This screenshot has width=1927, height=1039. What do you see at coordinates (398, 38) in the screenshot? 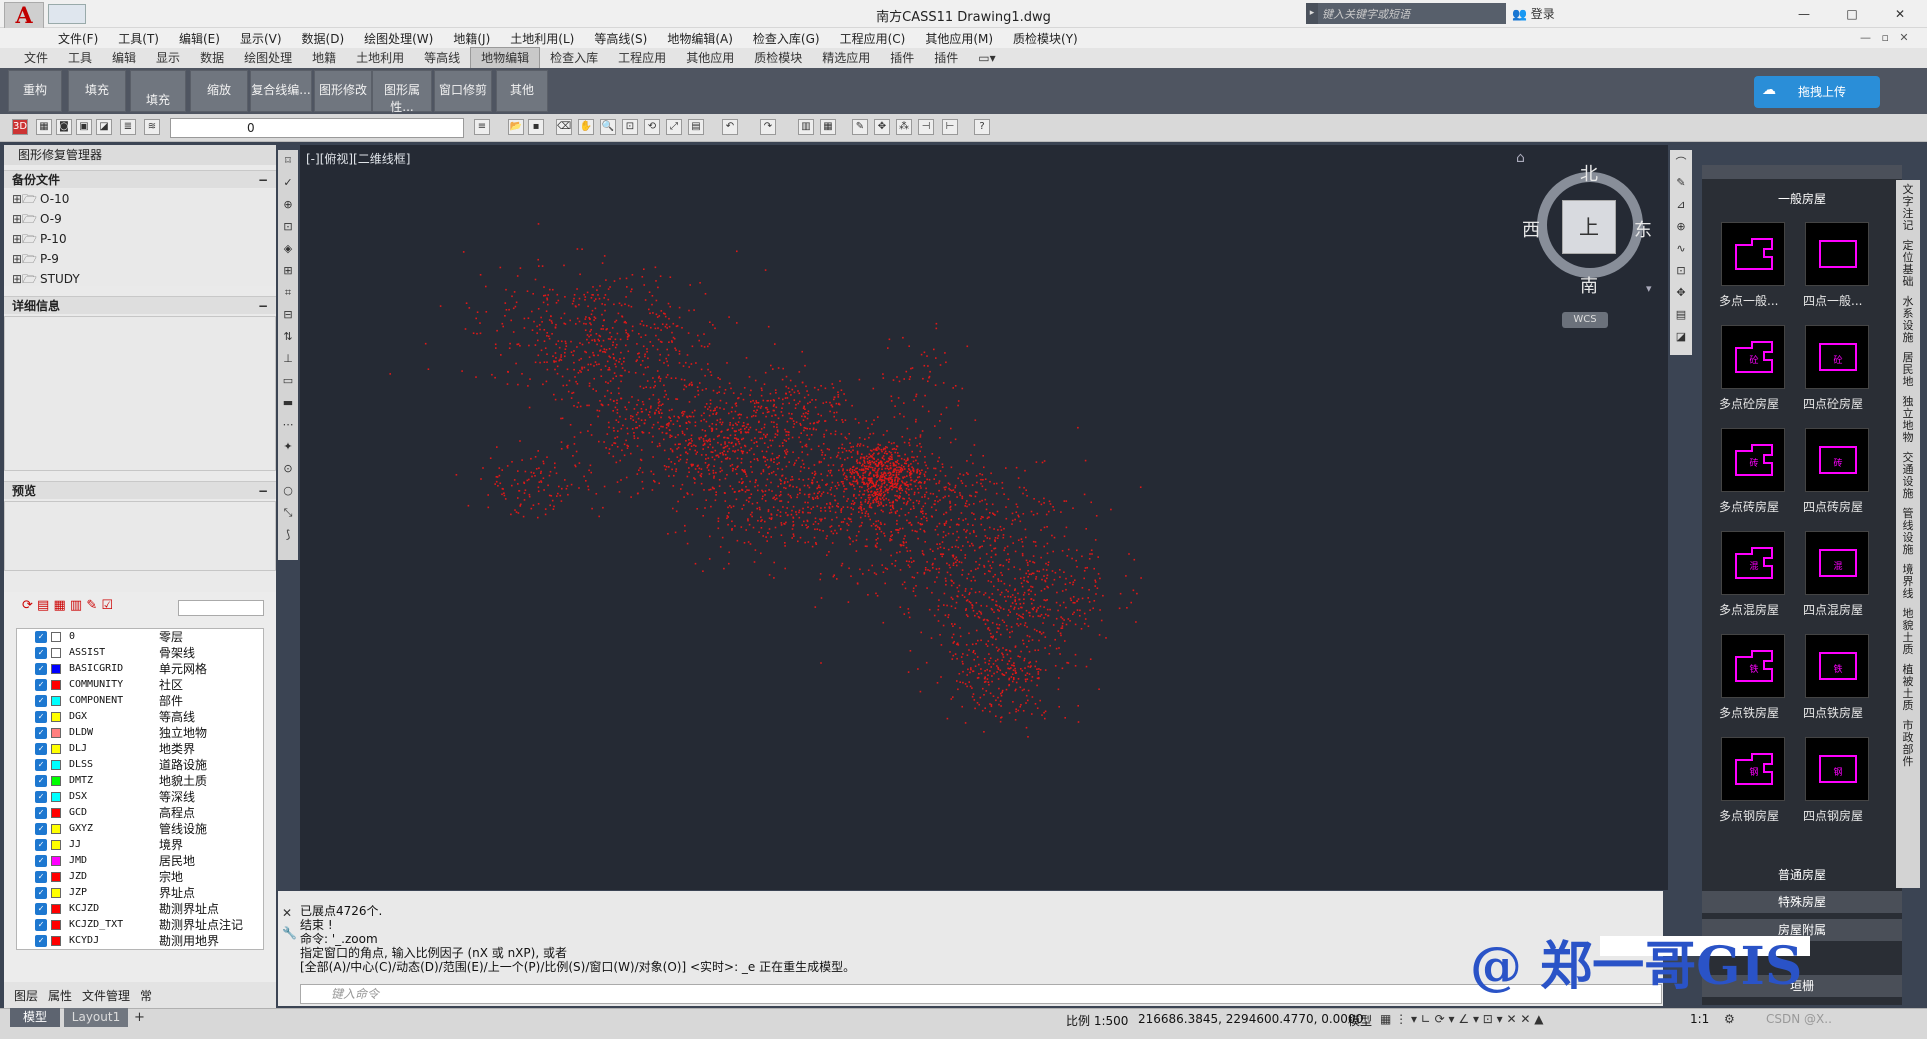
I see `menu-draw: 绘图处理(W)` at bounding box center [398, 38].